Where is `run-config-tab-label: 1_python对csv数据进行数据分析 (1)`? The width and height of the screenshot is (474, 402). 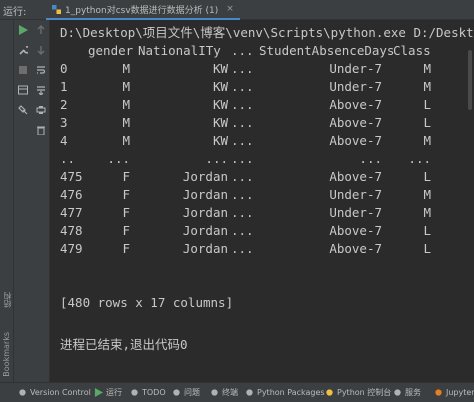
run-config-tab-label: 1_python对csv数据进行数据分析 (1) is located at coordinates (142, 10).